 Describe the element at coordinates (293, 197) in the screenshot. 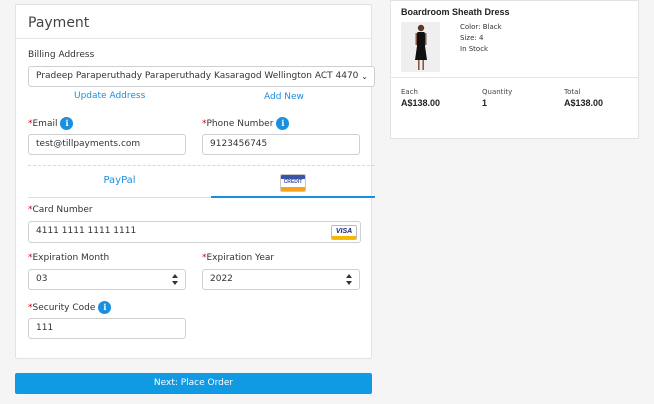

I see `tab-active-underline` at that location.